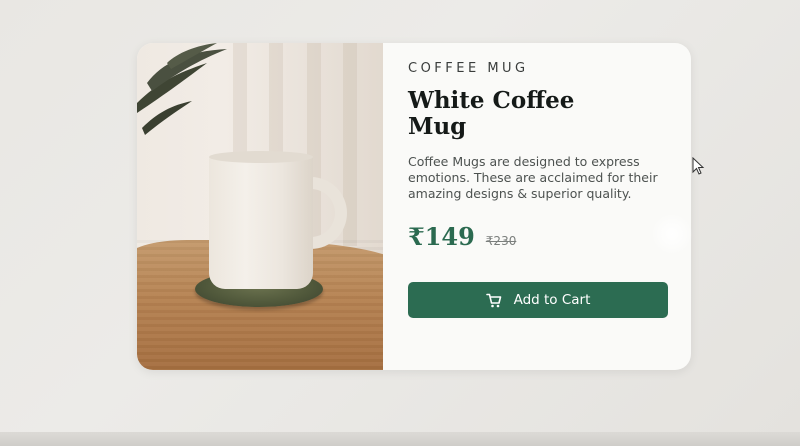 This screenshot has height=446, width=800. What do you see at coordinates (537, 236) in the screenshot?
I see `price-row: ₹149 ₹230` at bounding box center [537, 236].